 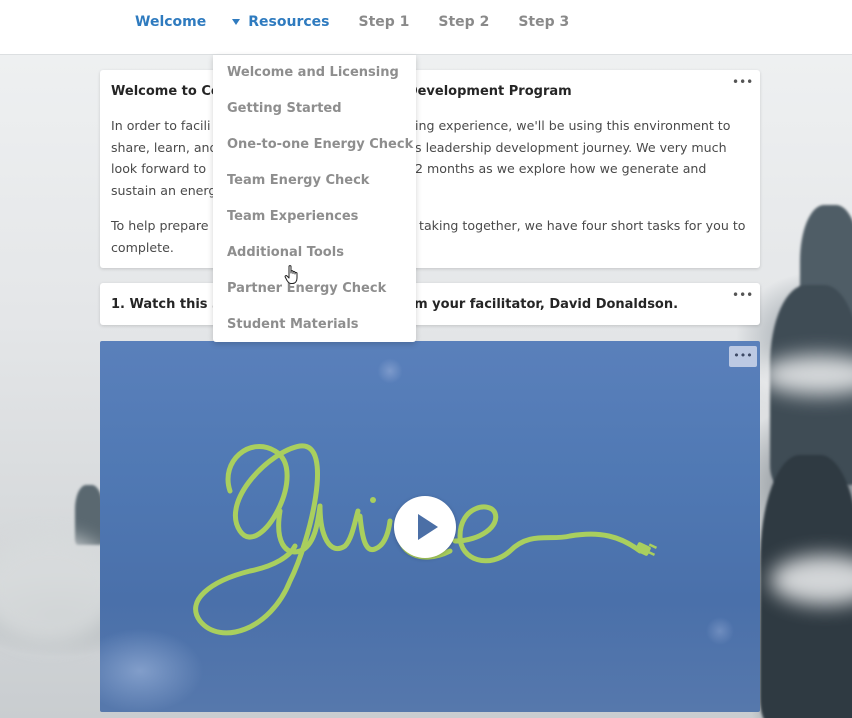 I want to click on paragraph-2-left: To help prepare complete., so click(x=160, y=236).